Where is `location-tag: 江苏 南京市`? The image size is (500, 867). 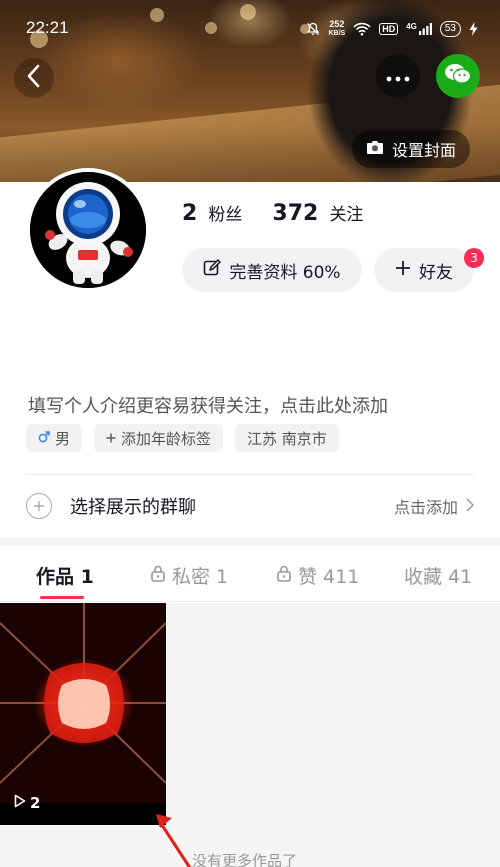 location-tag: 江苏 南京市 is located at coordinates (287, 438).